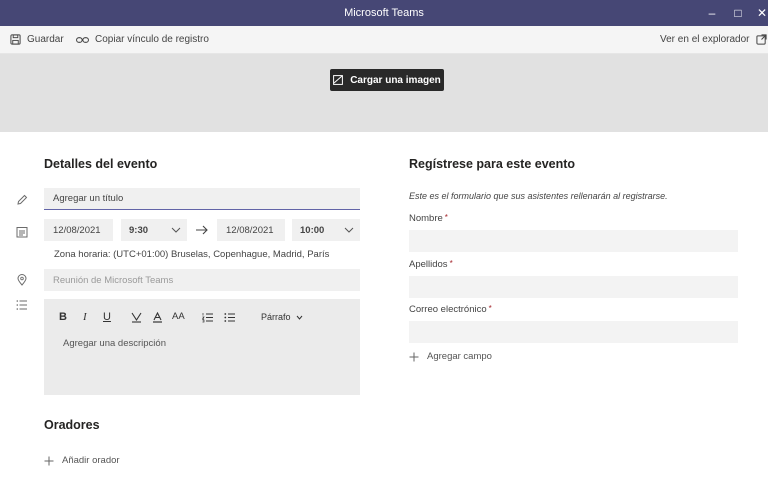  I want to click on close-icon: ✕, so click(762, 13).